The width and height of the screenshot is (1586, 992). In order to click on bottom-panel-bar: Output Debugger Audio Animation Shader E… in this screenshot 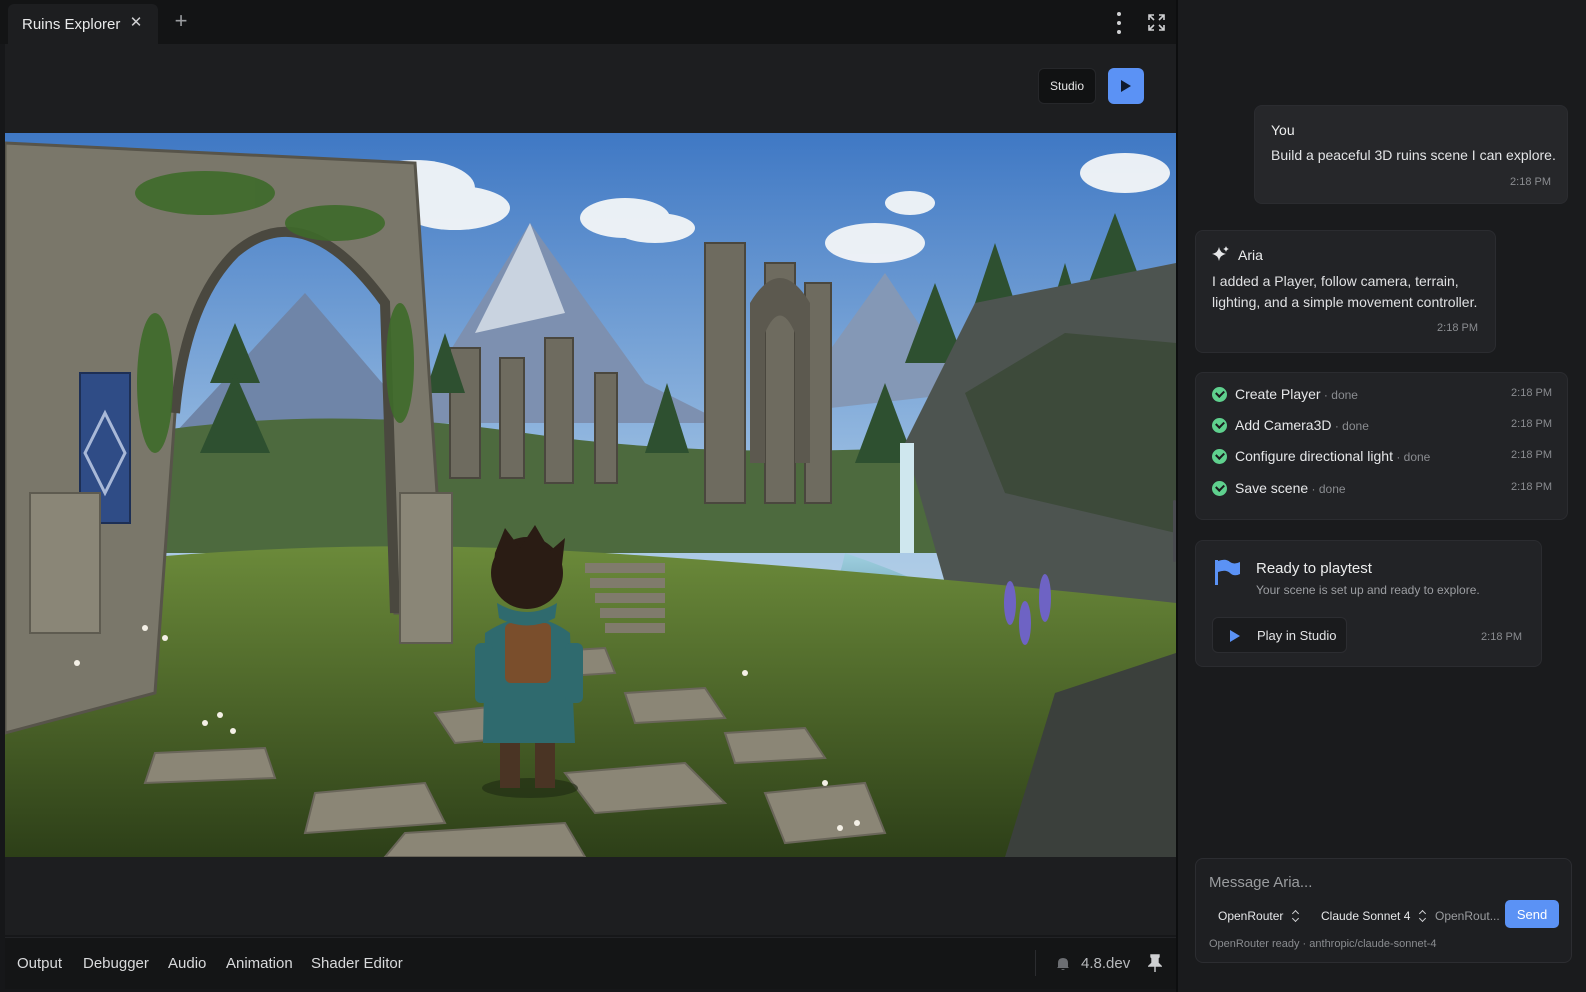, I will do `click(590, 963)`.